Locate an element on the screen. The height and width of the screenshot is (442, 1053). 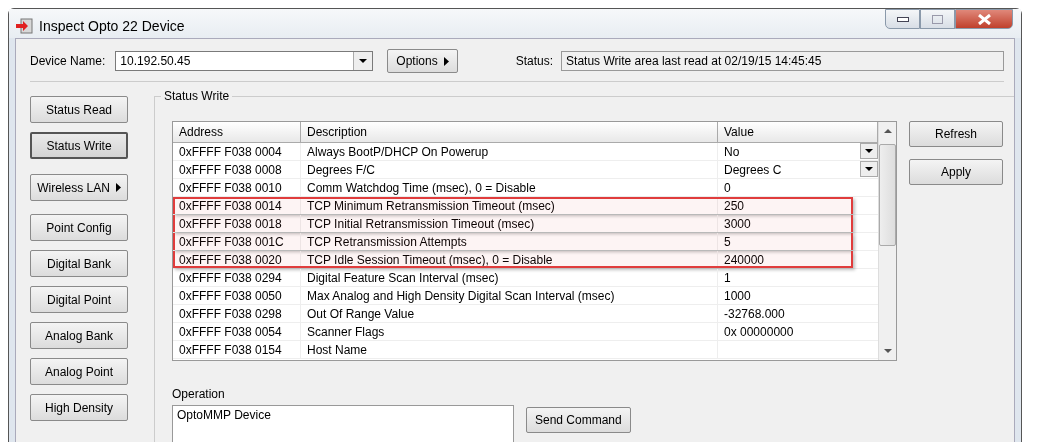
list-item: OptoMMP Device is located at coordinates (343, 415).